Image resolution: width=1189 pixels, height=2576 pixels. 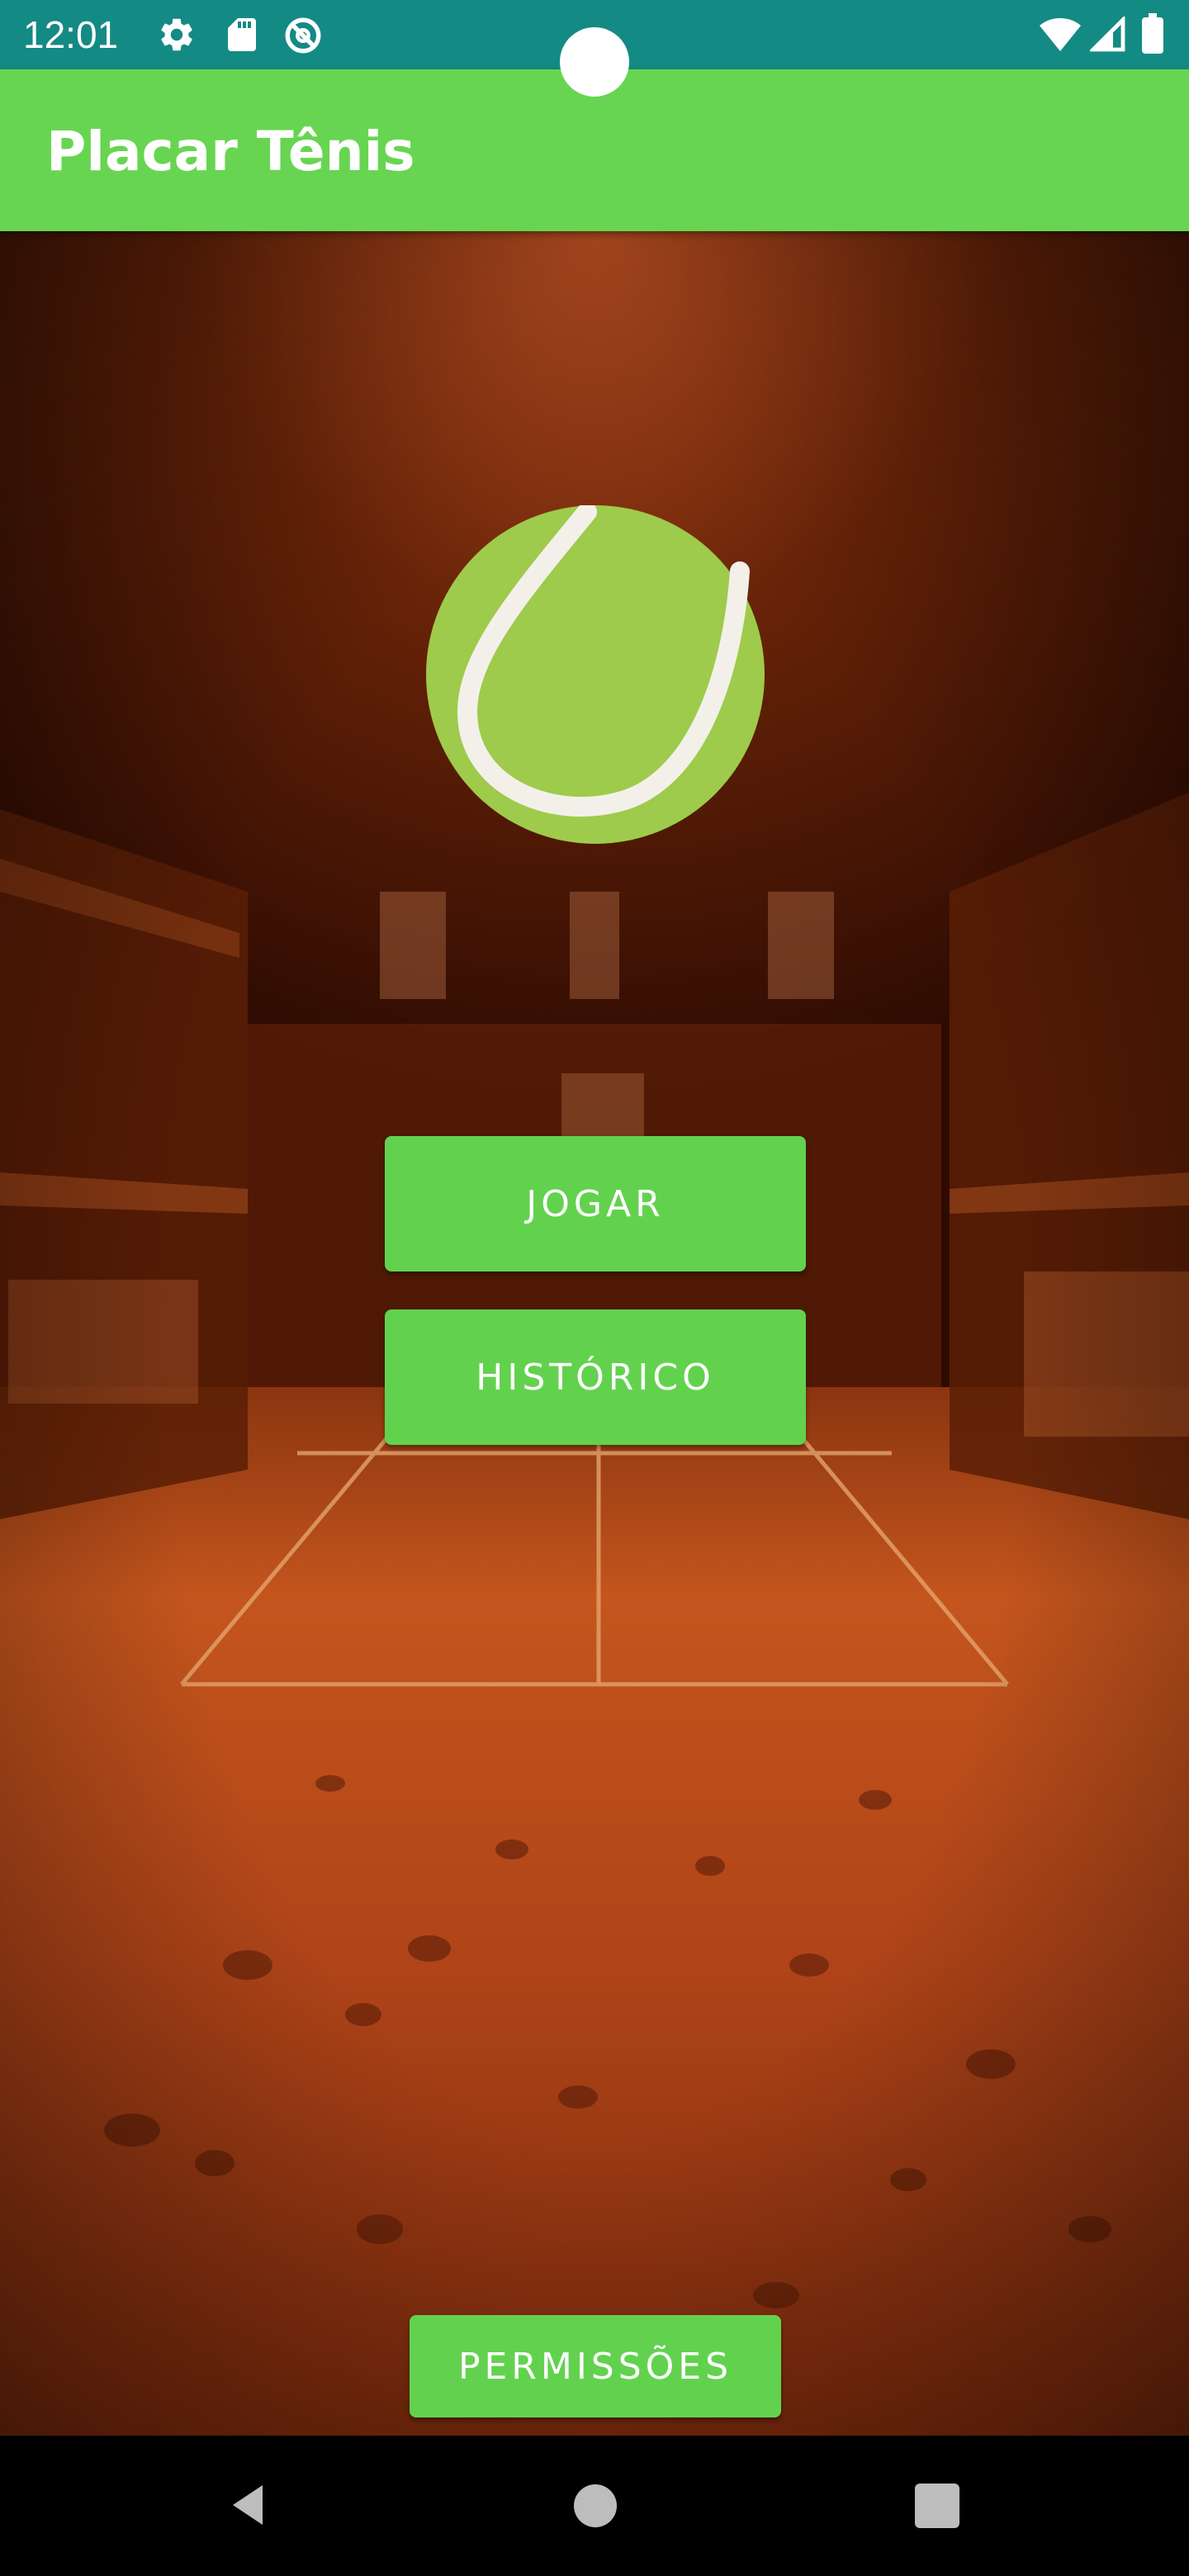 I want to click on battery-icon, so click(x=1152, y=33).